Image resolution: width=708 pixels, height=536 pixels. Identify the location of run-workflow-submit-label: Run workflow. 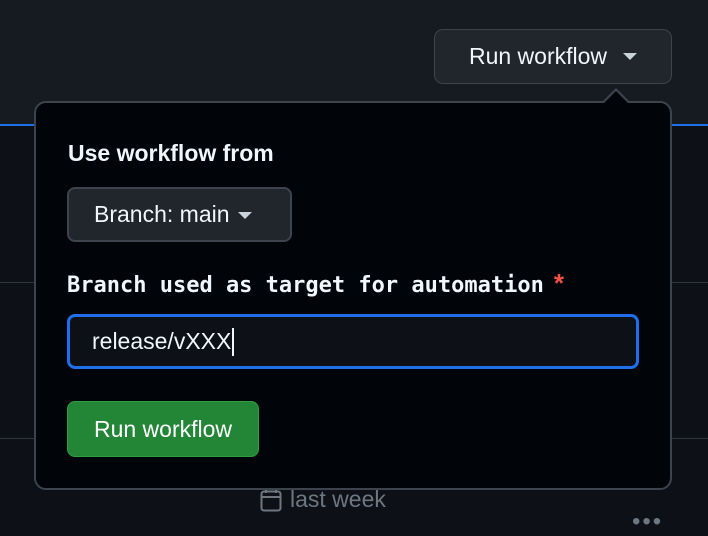
(163, 428).